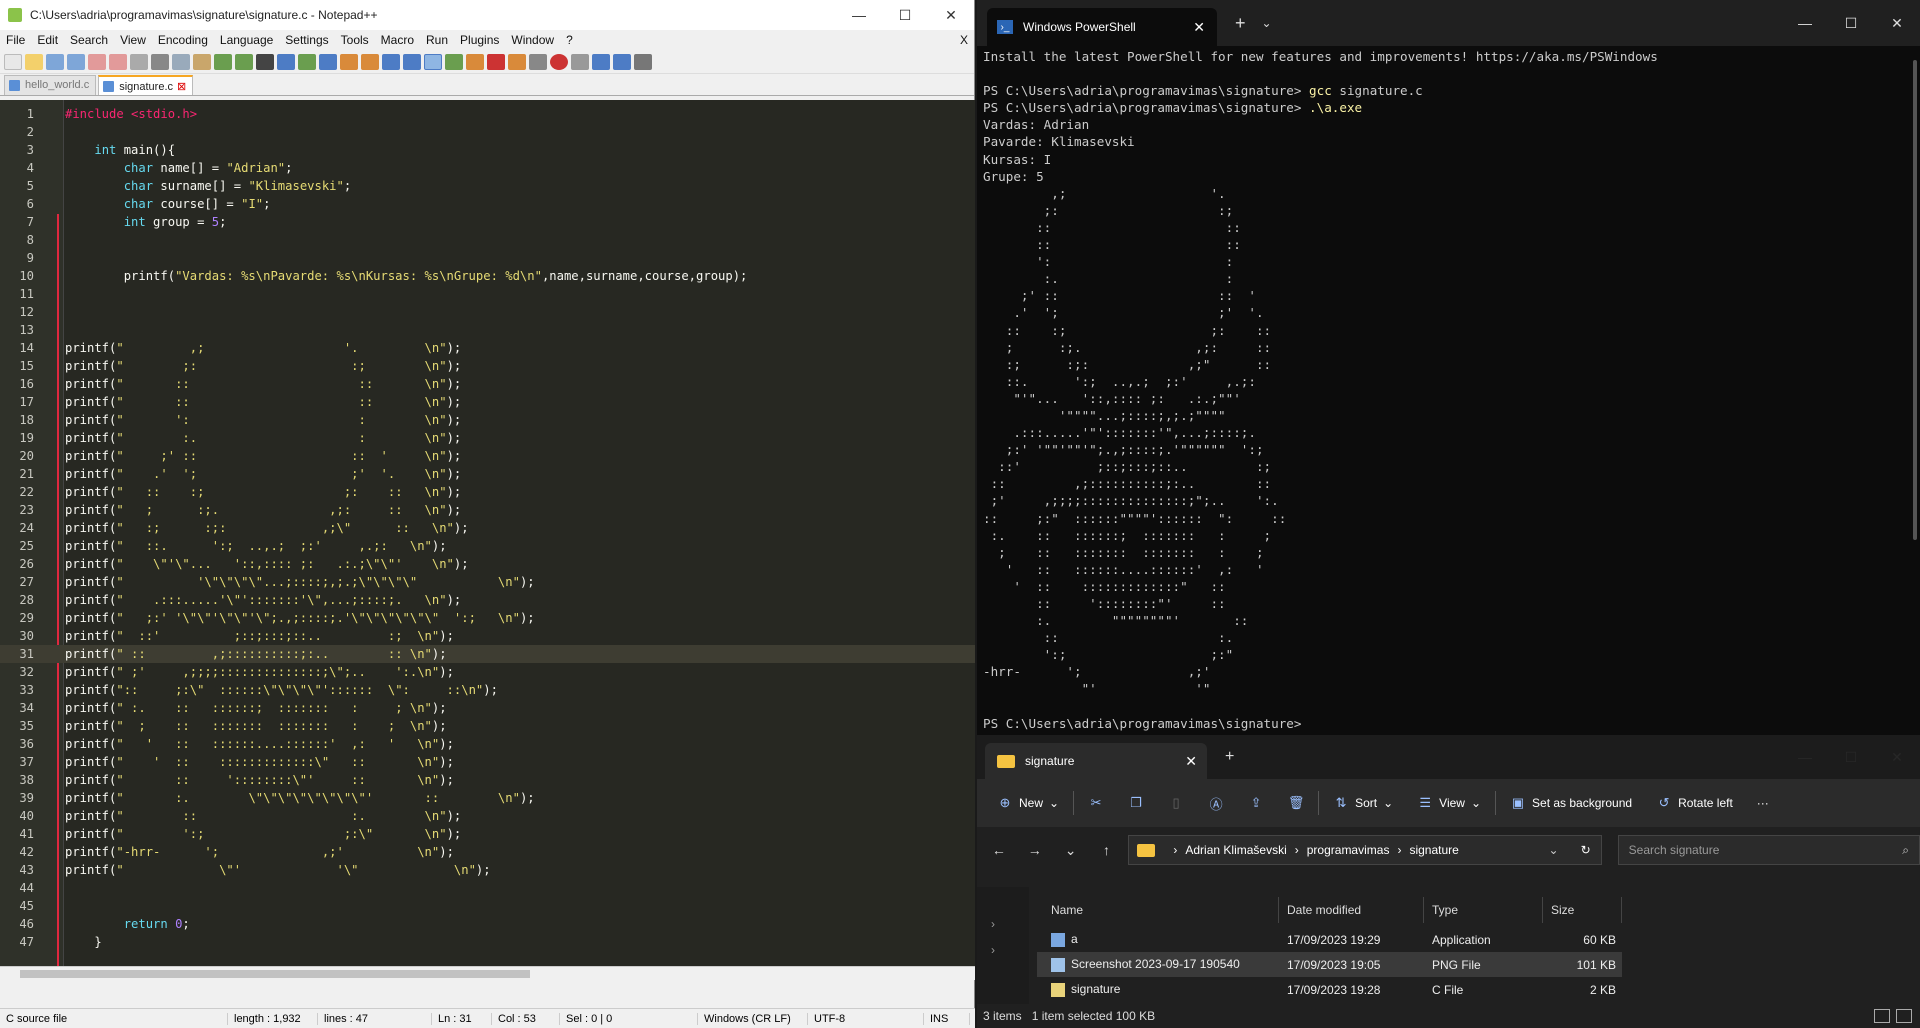 The height and width of the screenshot is (1028, 1920). I want to click on copy-icon, so click(181, 61).